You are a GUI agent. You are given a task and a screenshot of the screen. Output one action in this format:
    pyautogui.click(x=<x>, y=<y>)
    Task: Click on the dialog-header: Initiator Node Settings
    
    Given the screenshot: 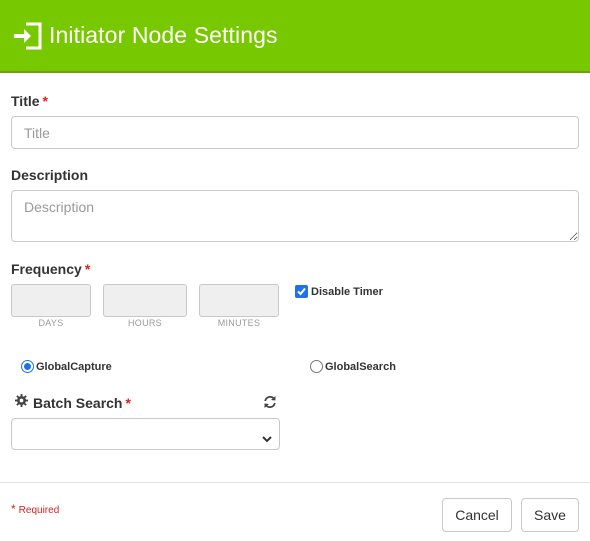 What is the action you would take?
    pyautogui.click(x=295, y=36)
    